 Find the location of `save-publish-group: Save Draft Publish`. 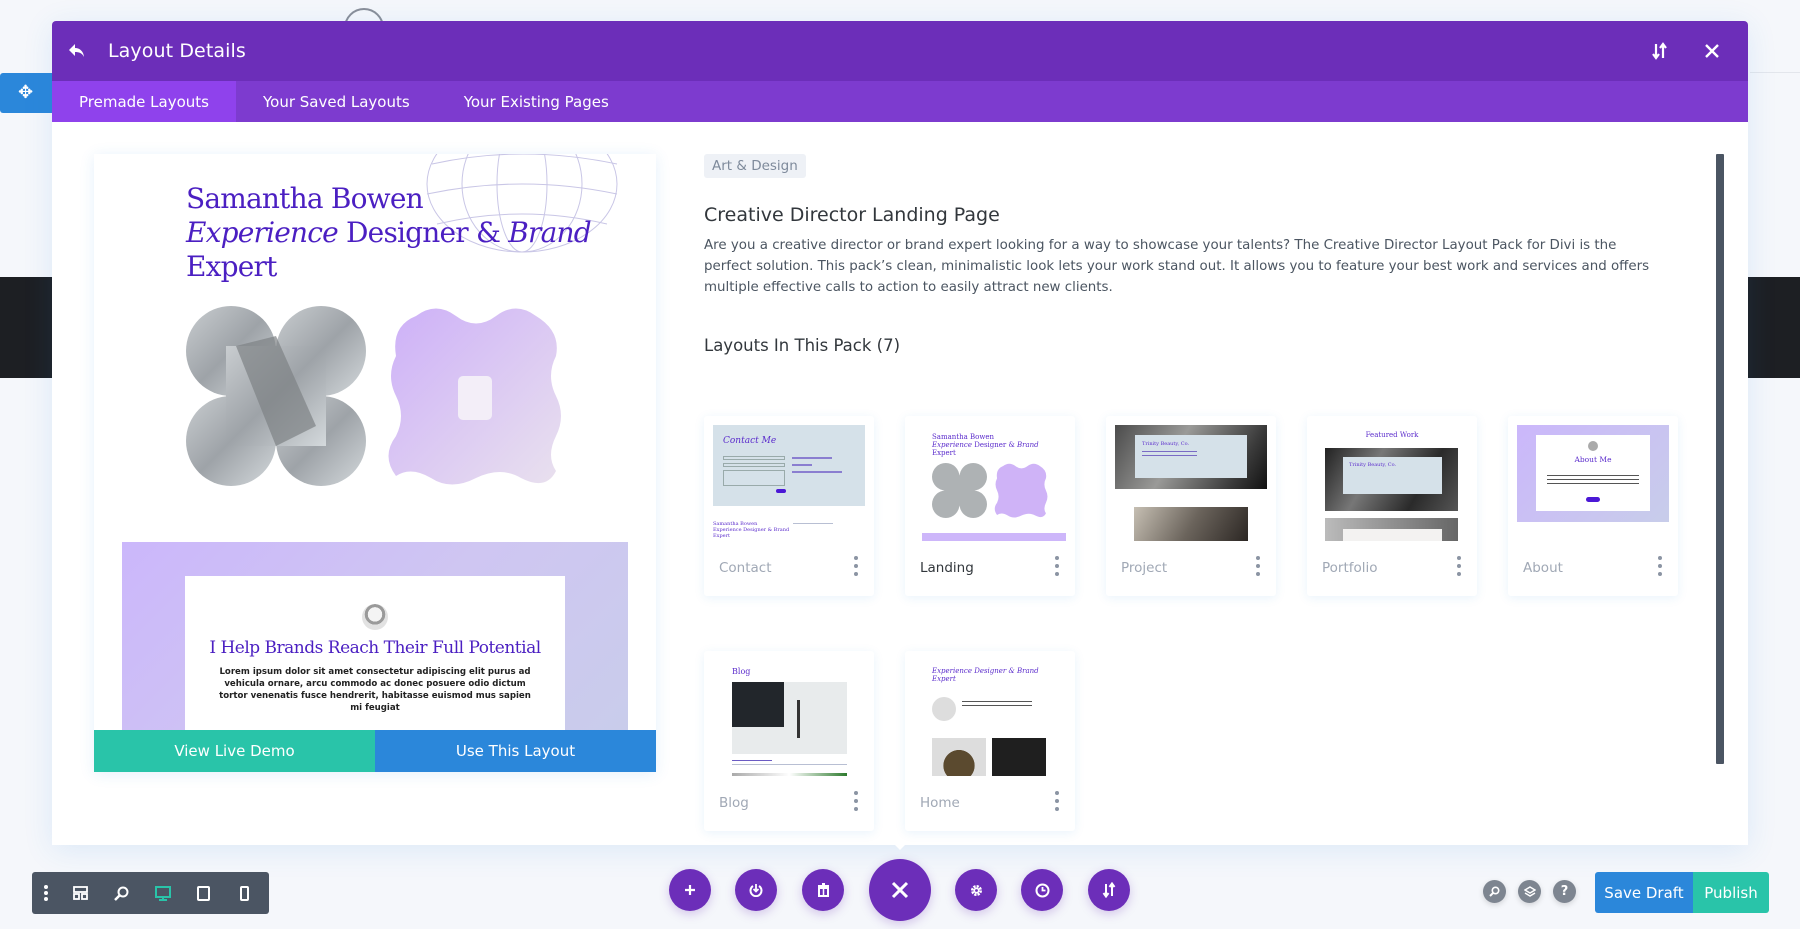

save-publish-group: Save Draft Publish is located at coordinates (1682, 892).